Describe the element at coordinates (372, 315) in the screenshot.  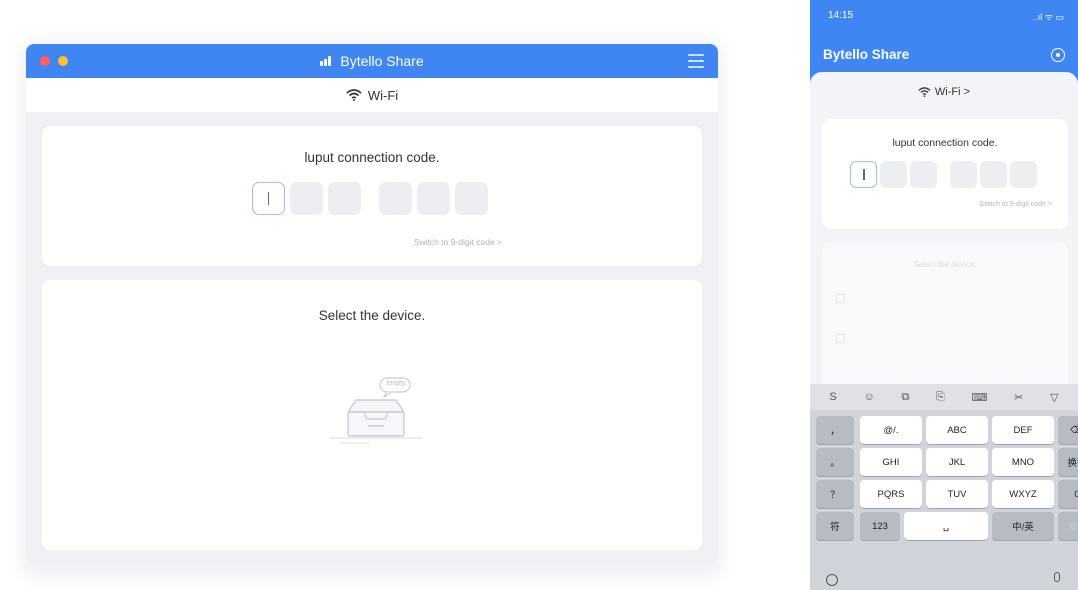
I see `device-section-title: Select the device.` at that location.